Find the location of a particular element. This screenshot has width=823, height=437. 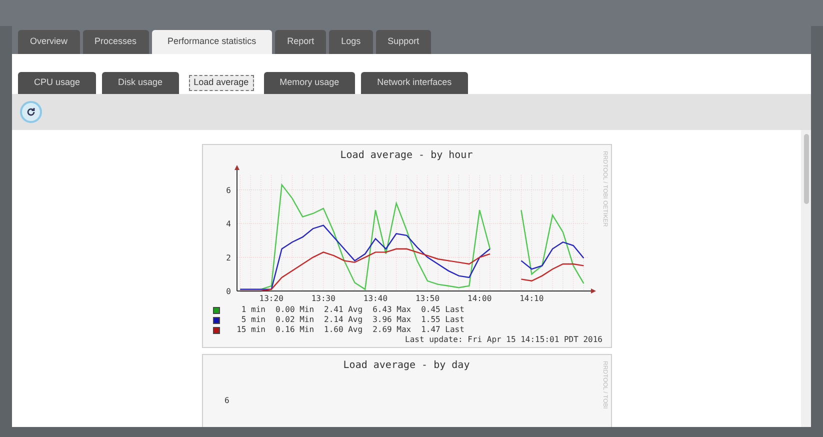

legend-value: 0.16 Min is located at coordinates (295, 330).